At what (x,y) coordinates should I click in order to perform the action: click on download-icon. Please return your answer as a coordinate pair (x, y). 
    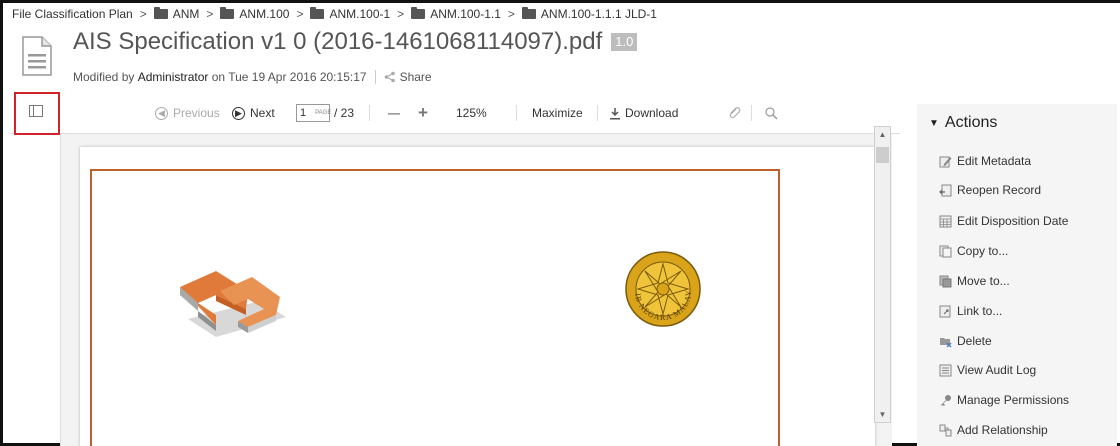
    Looking at the image, I should click on (615, 113).